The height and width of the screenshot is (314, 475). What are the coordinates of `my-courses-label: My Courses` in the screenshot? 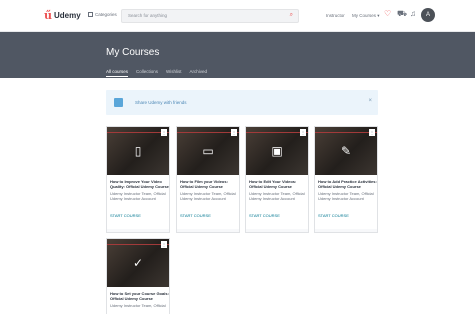 It's located at (364, 15).